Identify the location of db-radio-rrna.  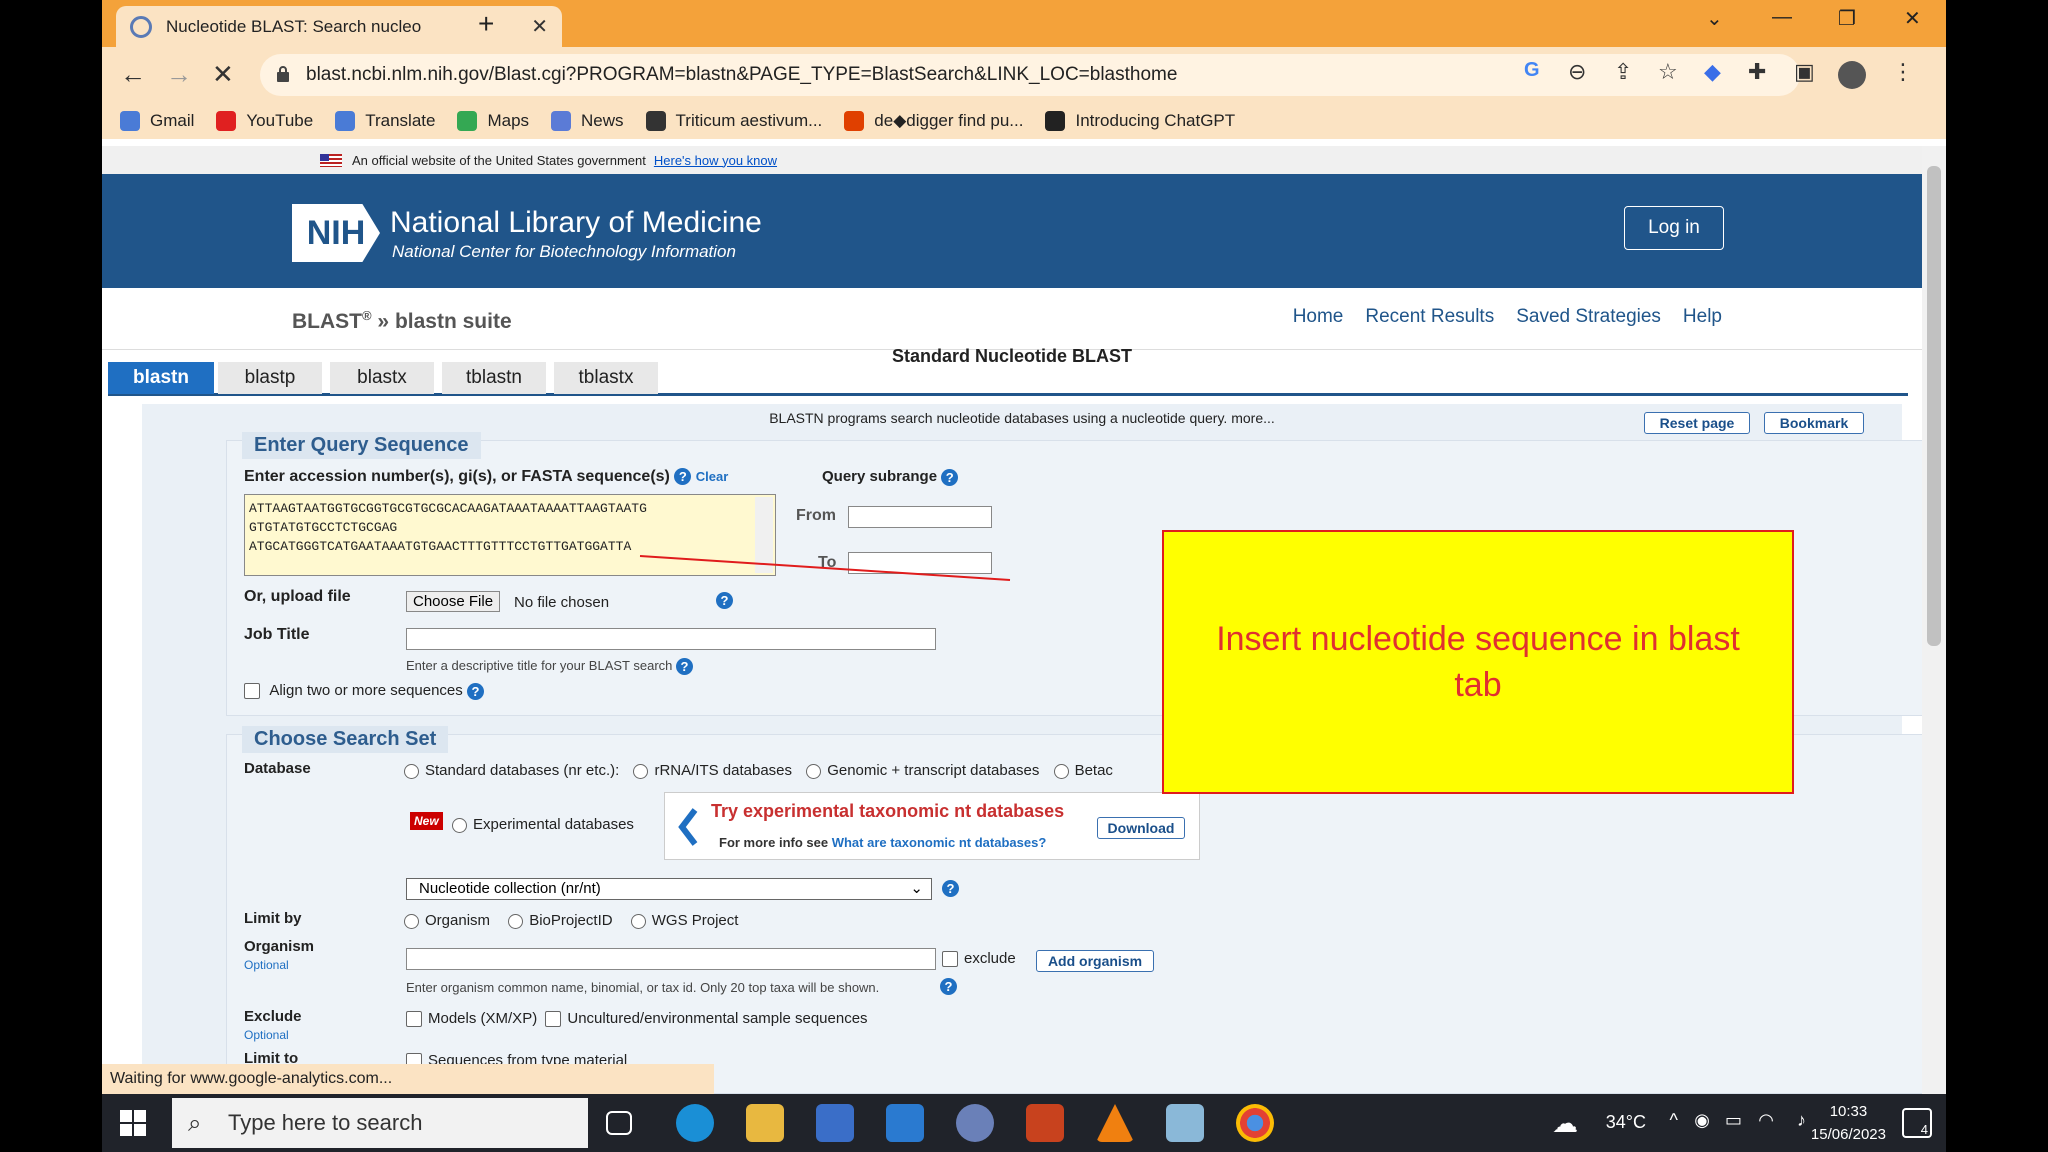
(641, 771).